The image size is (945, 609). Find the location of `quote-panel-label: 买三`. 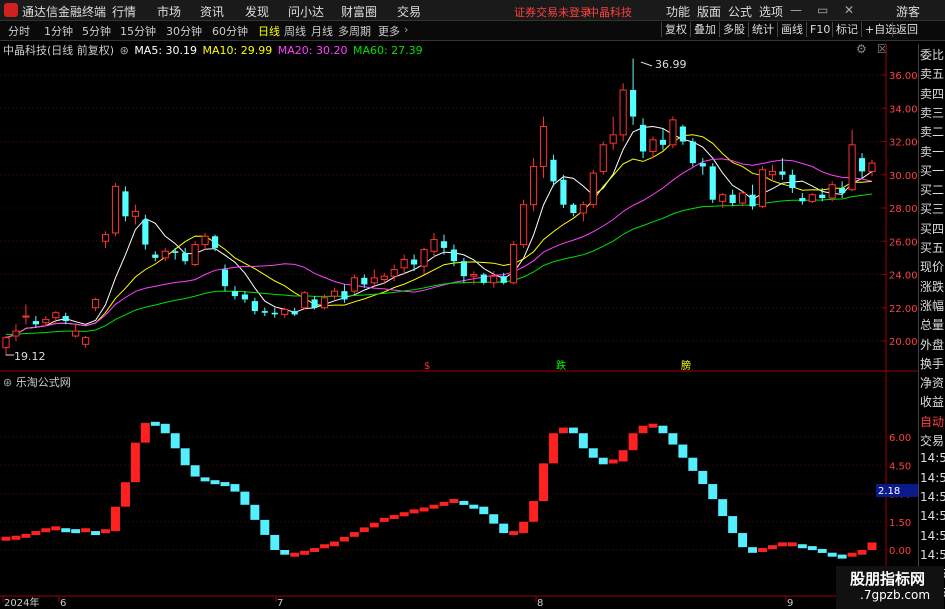

quote-panel-label: 买三 is located at coordinates (932, 208).